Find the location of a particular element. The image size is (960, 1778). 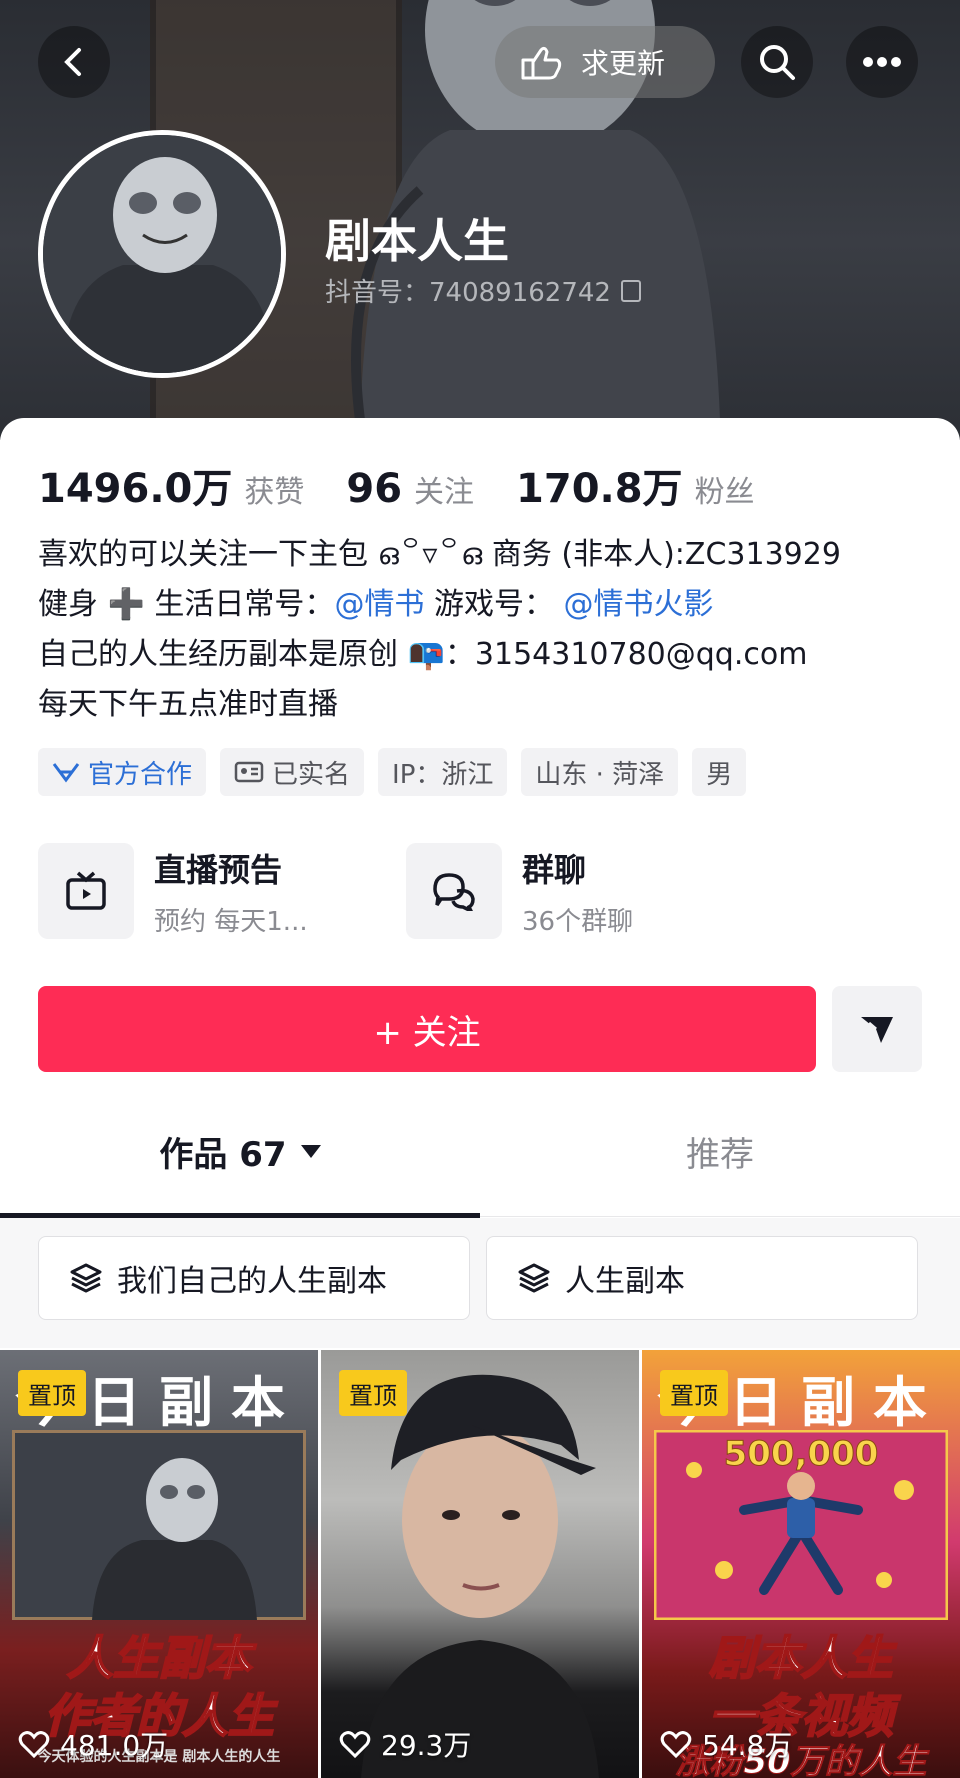

back-button is located at coordinates (74, 62).